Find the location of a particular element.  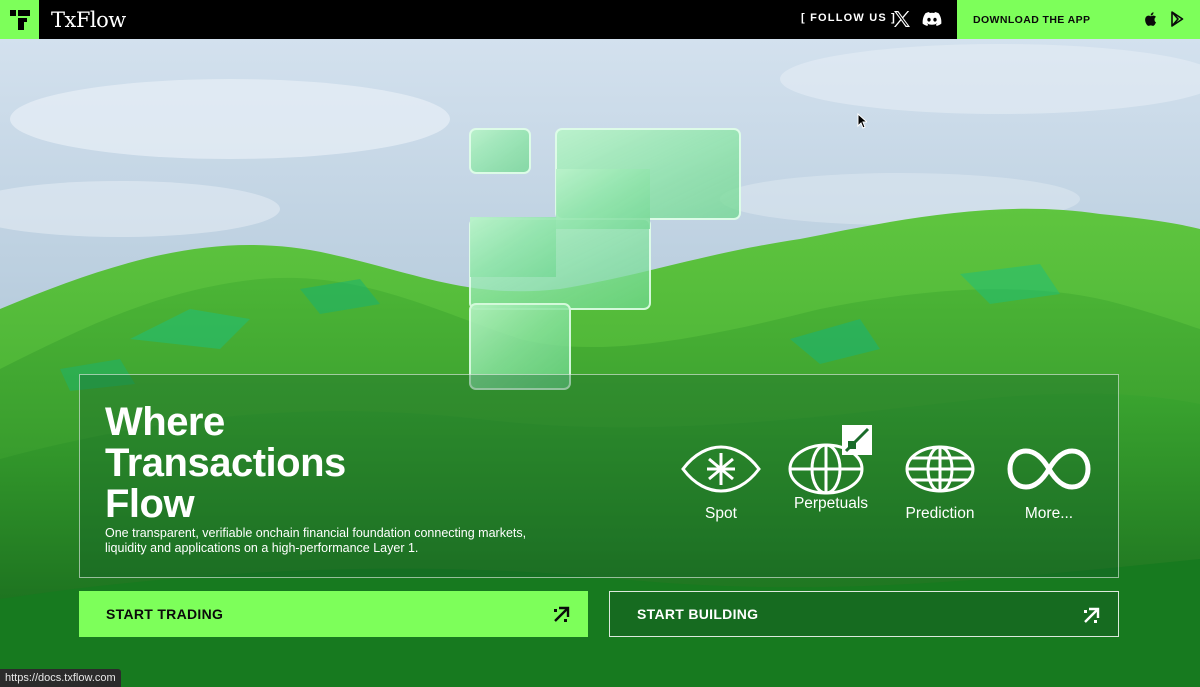

feature-perpetuals: Perpetuals is located at coordinates (831, 468).